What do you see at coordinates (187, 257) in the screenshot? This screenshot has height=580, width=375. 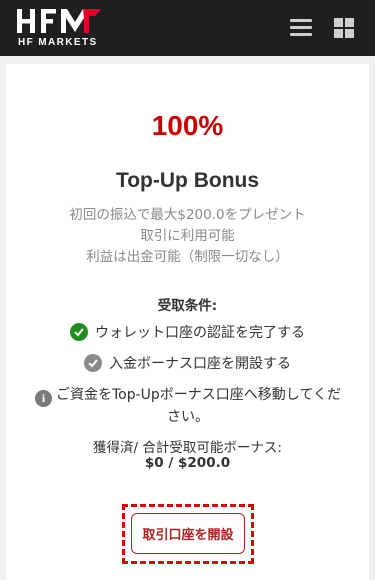 I see `bonus-description-line: 利益は出金可能（制限一切なし）` at bounding box center [187, 257].